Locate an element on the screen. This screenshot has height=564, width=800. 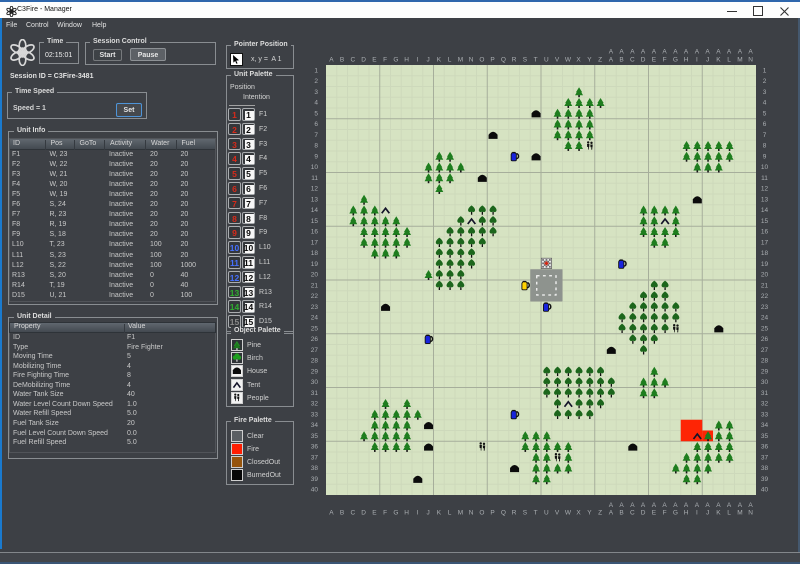
svg-text: 16 is located at coordinates (765, 232).